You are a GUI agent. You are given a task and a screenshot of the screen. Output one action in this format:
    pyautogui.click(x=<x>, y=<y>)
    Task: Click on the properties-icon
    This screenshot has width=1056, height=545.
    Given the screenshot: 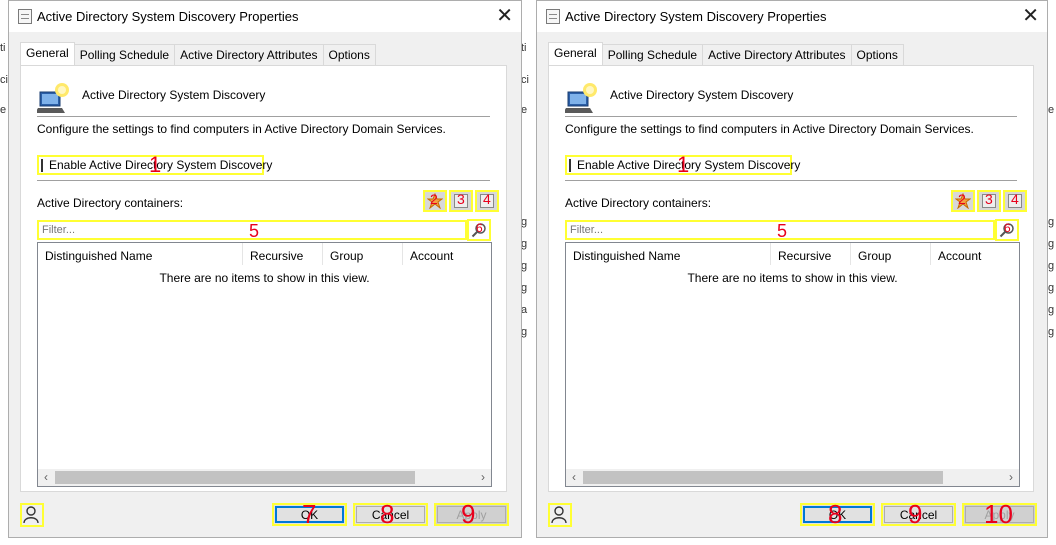 What is the action you would take?
    pyautogui.click(x=989, y=201)
    